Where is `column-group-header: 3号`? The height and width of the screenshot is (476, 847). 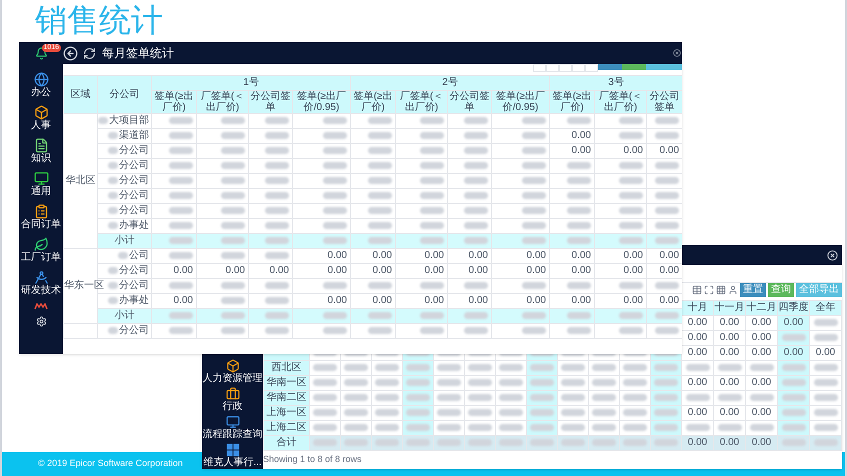 column-group-header: 3号 is located at coordinates (616, 83).